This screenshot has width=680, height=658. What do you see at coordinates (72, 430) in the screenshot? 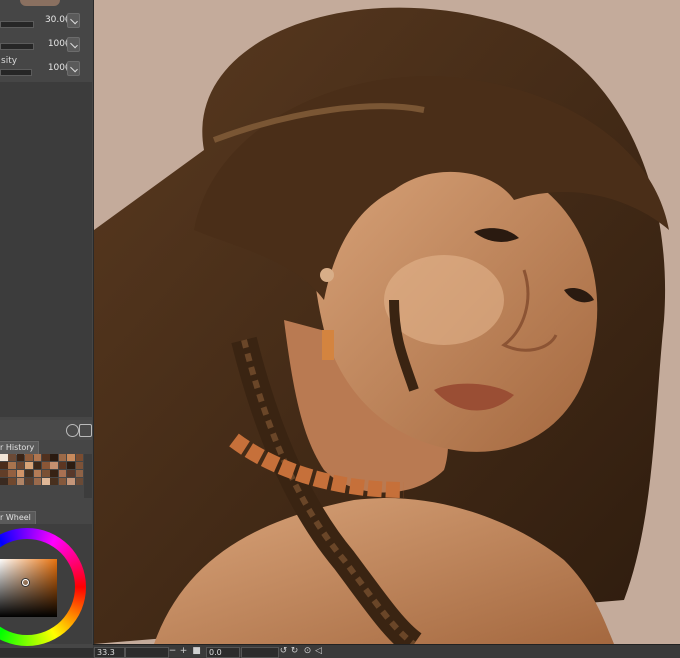
I see `reset-icon` at bounding box center [72, 430].